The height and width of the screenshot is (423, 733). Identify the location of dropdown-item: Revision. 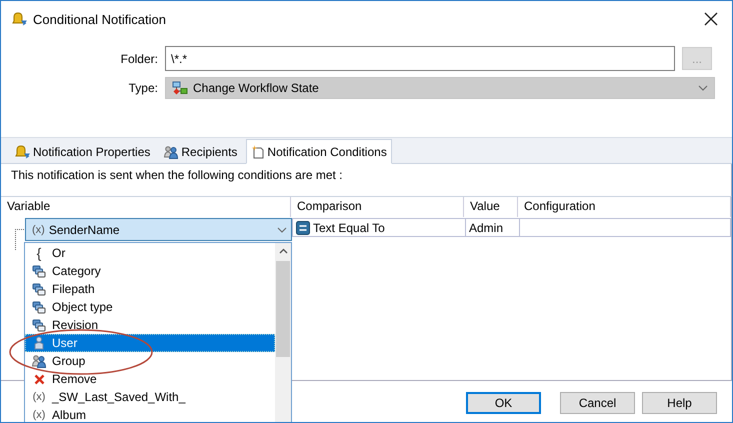
(150, 325).